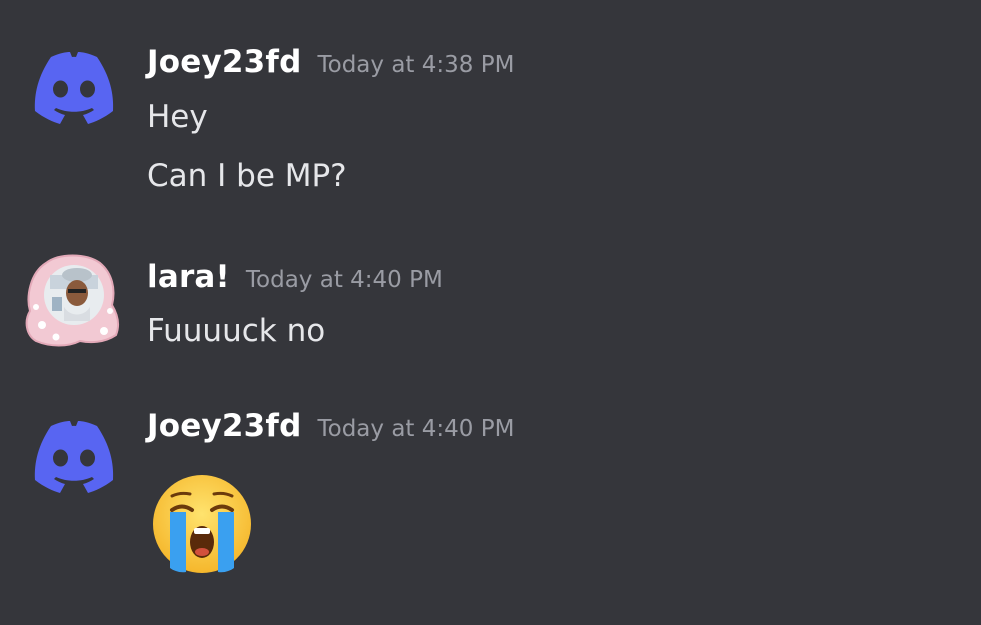 The height and width of the screenshot is (625, 981). I want to click on timestamp: Today at 4:38 PM, so click(415, 65).